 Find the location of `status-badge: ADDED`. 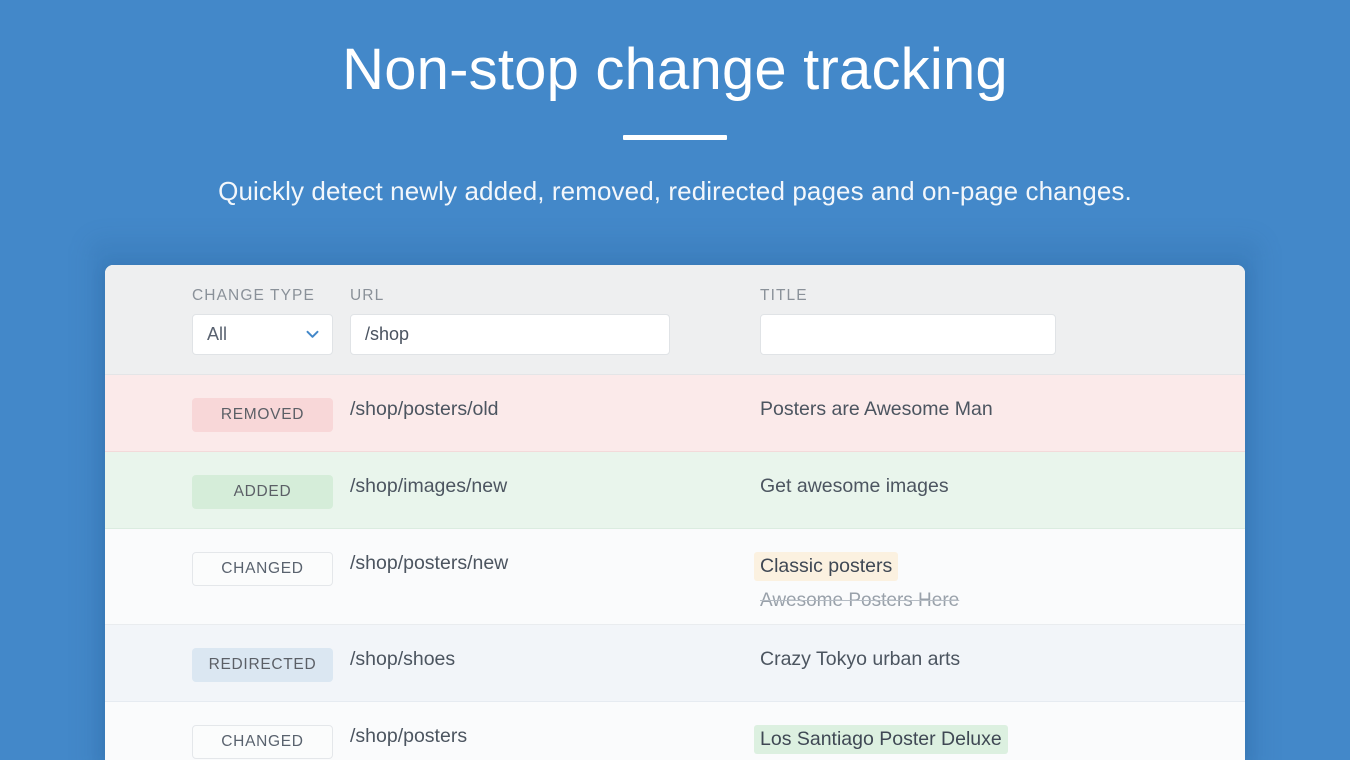

status-badge: ADDED is located at coordinates (262, 492).